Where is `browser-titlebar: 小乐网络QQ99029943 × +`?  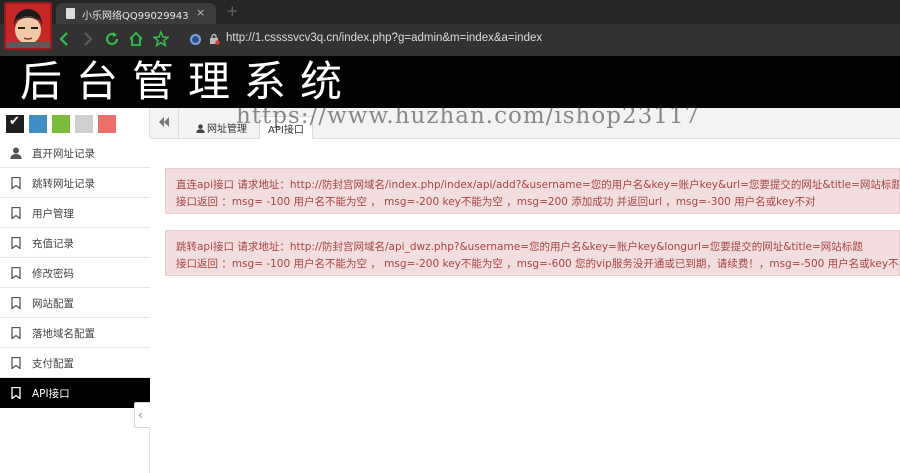
browser-titlebar: 小乐网络QQ99029943 × + is located at coordinates (450, 12).